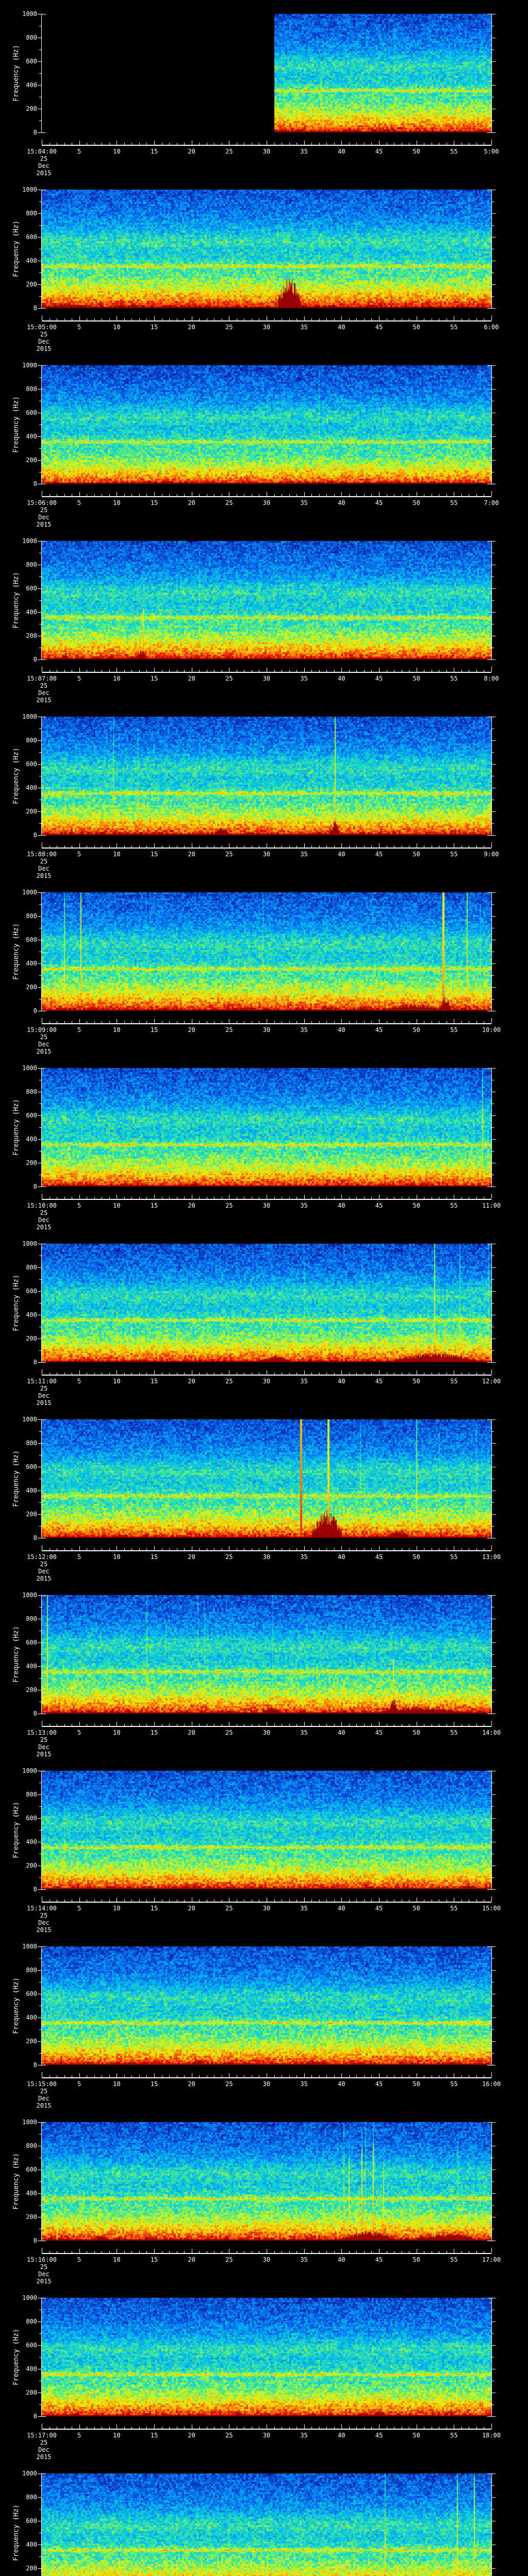  I want to click on x-tick-label: 25, so click(229, 1732).